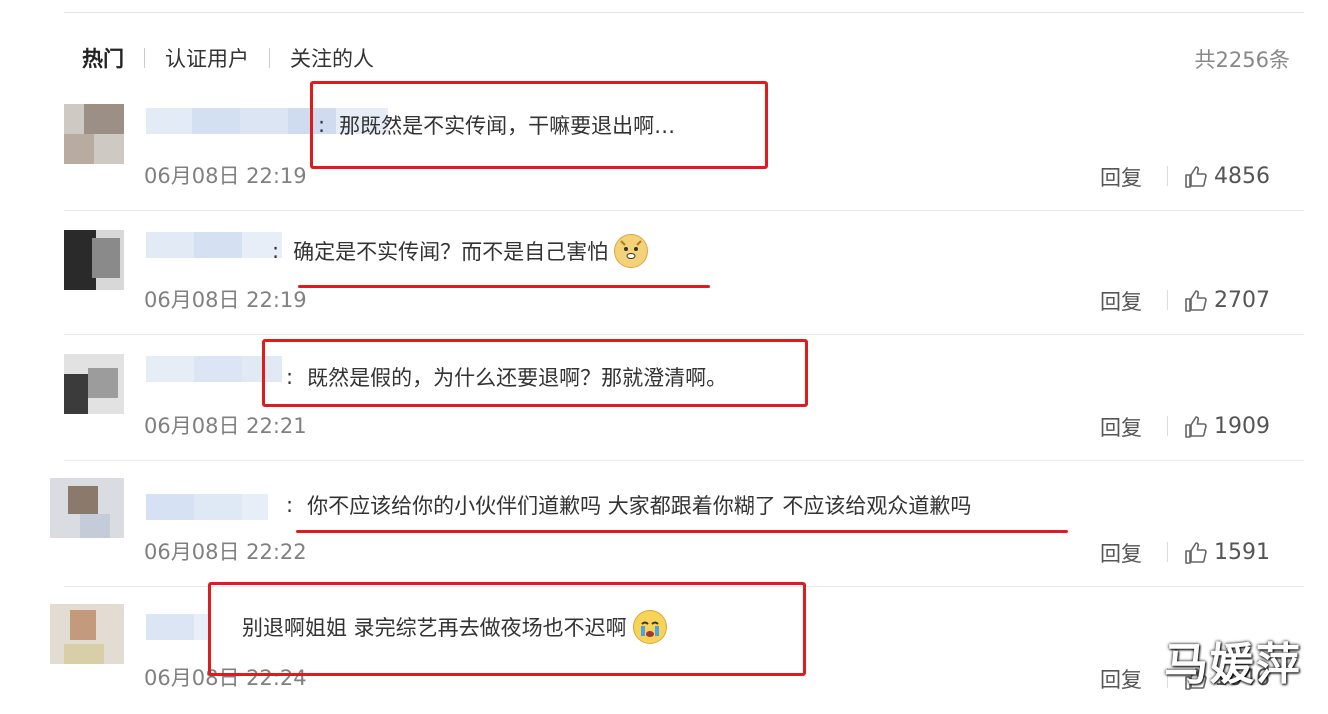  Describe the element at coordinates (460, 251) in the screenshot. I see `comment-text: : 确定是不实传闻？而不是自己害怕` at that location.